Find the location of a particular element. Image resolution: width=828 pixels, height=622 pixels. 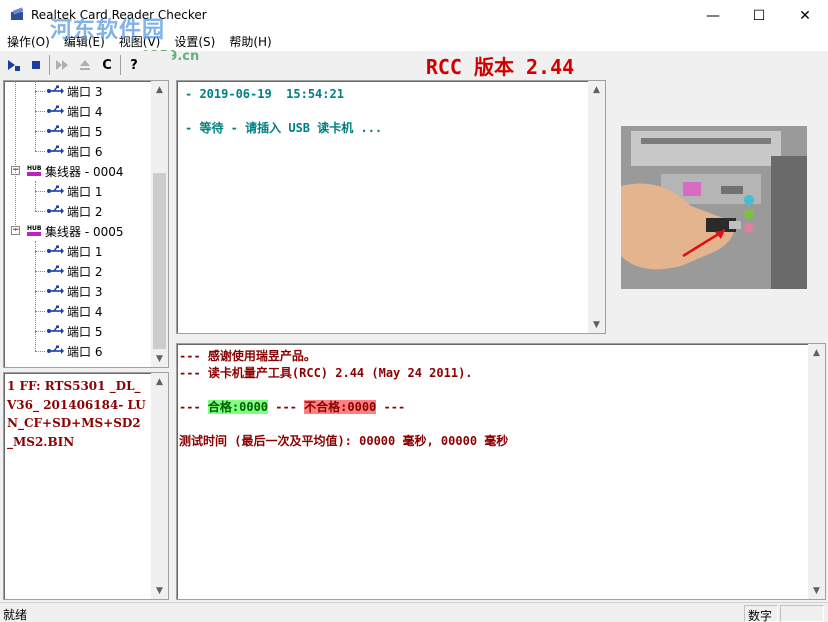

eject-button is located at coordinates (85, 65).